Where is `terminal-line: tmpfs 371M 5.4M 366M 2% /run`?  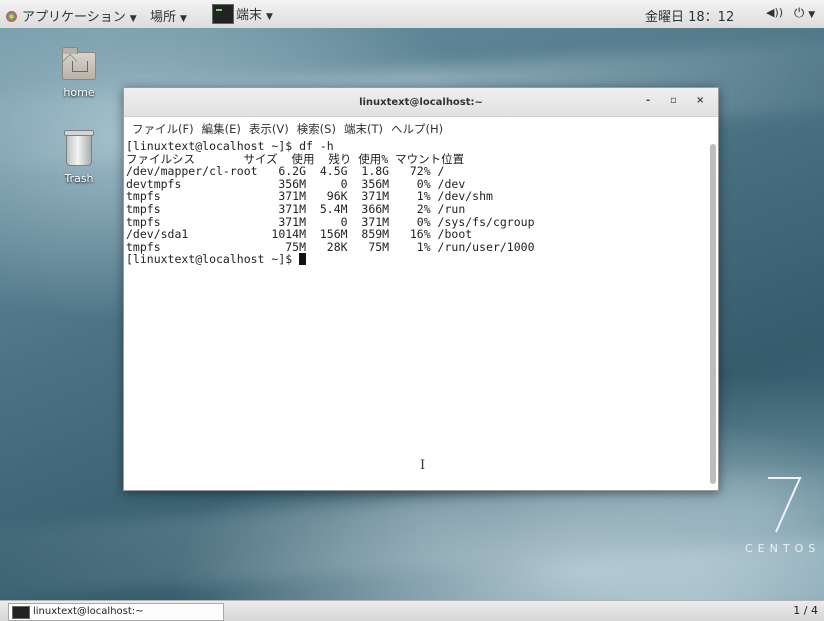
terminal-line: tmpfs 371M 5.4M 366M 2% /run is located at coordinates (296, 208).